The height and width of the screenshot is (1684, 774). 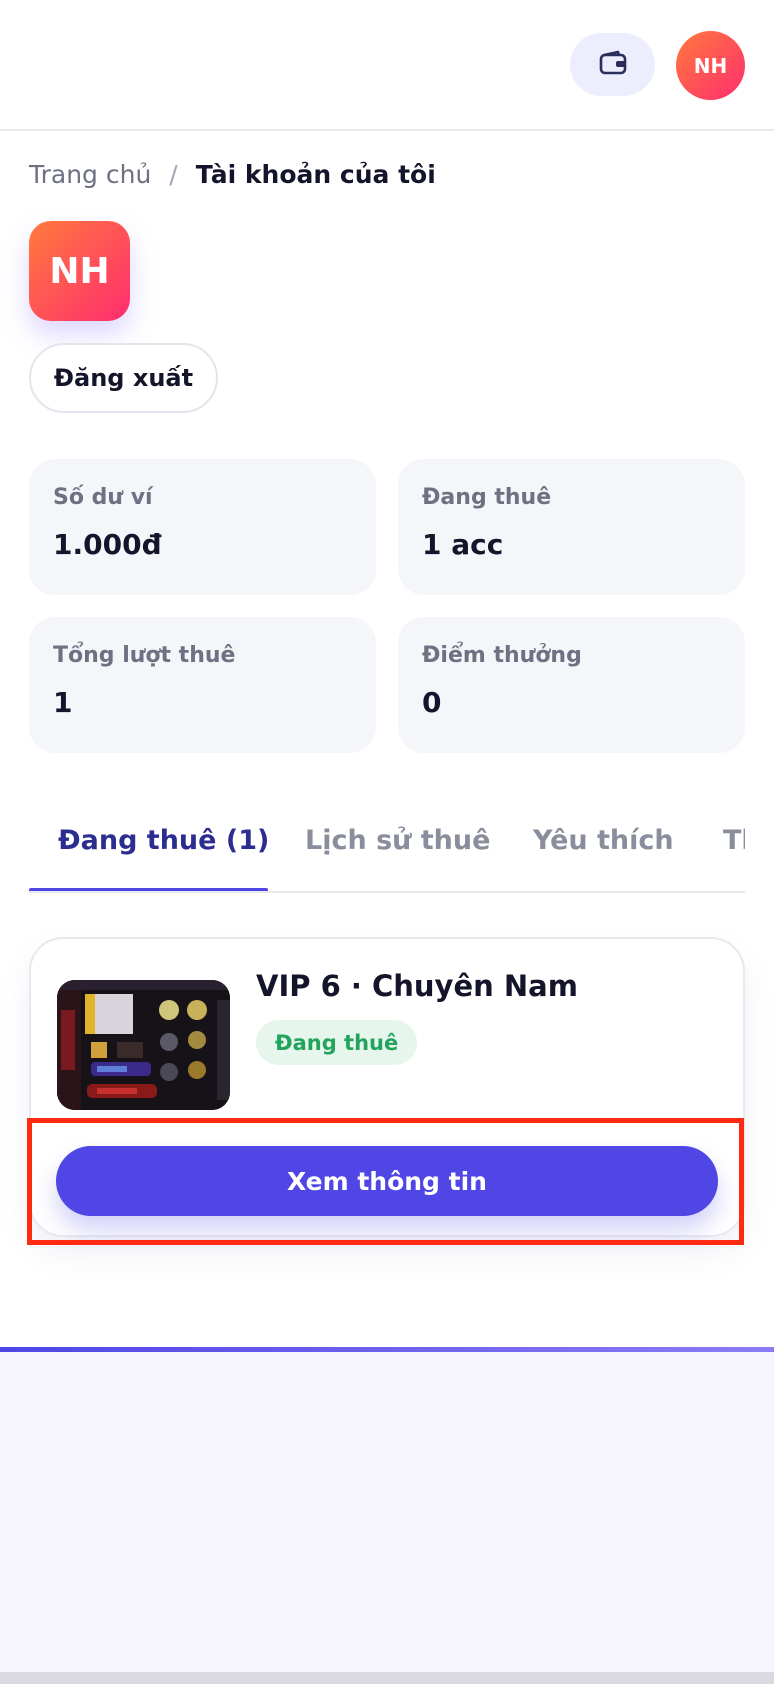 What do you see at coordinates (103, 497) in the screenshot?
I see `stat-label: Số dư ví` at bounding box center [103, 497].